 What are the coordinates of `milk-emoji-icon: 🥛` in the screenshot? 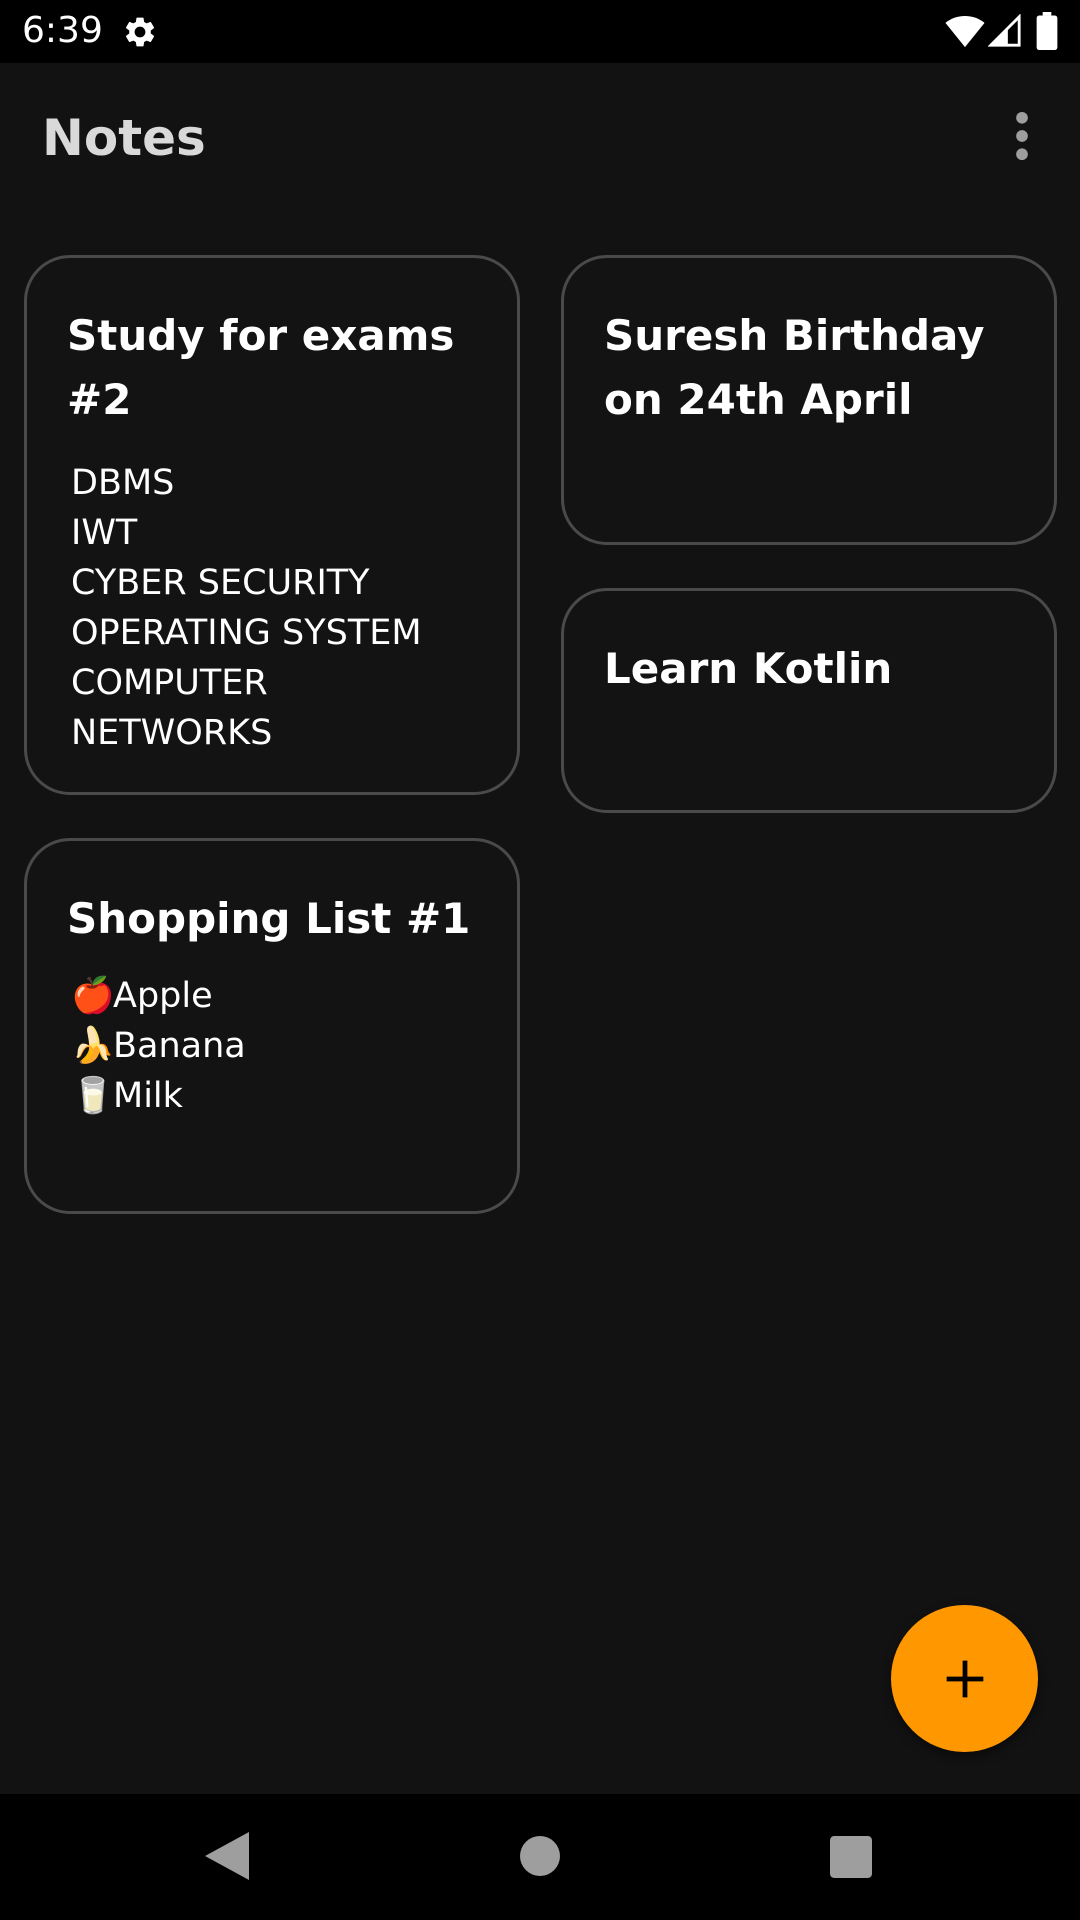 It's located at (93, 1096).